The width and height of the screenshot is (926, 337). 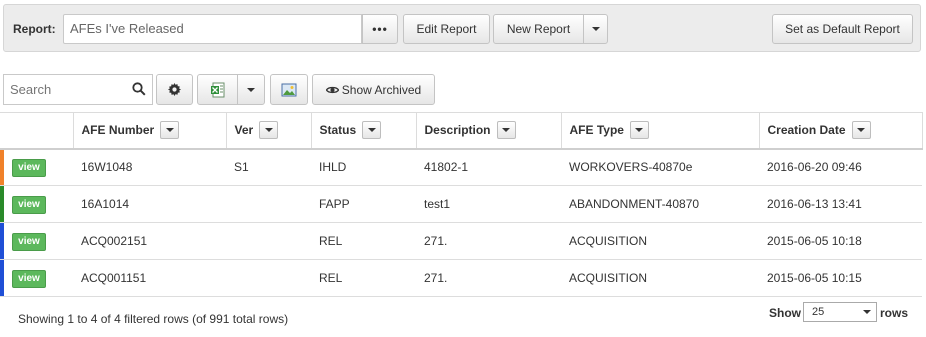 What do you see at coordinates (332, 89) in the screenshot?
I see `eye-icon` at bounding box center [332, 89].